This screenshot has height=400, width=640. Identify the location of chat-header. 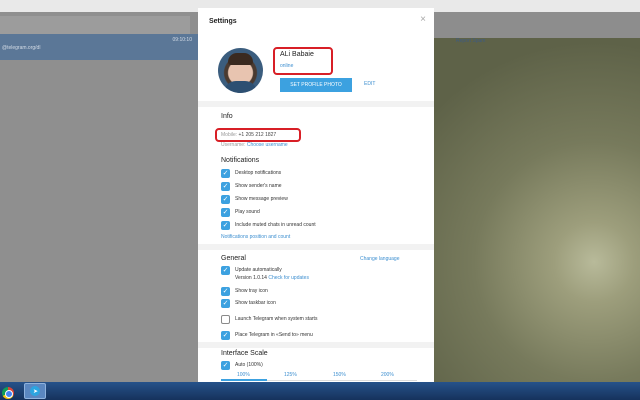
(537, 25).